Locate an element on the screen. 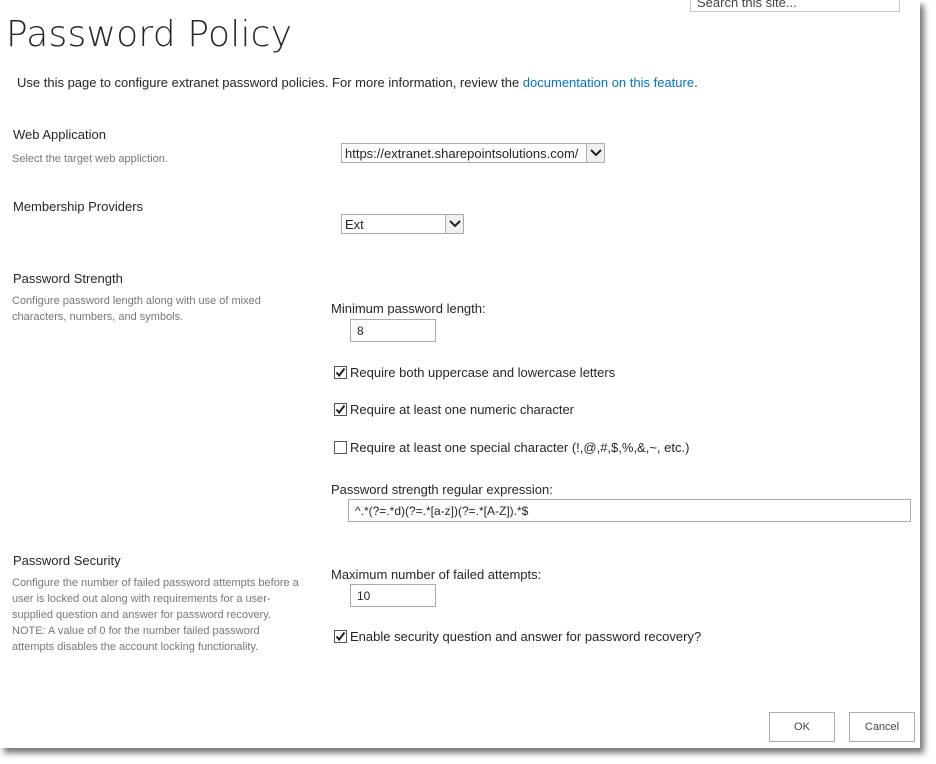 The width and height of the screenshot is (936, 764). password-strength-title: Password Strength is located at coordinates (68, 278).